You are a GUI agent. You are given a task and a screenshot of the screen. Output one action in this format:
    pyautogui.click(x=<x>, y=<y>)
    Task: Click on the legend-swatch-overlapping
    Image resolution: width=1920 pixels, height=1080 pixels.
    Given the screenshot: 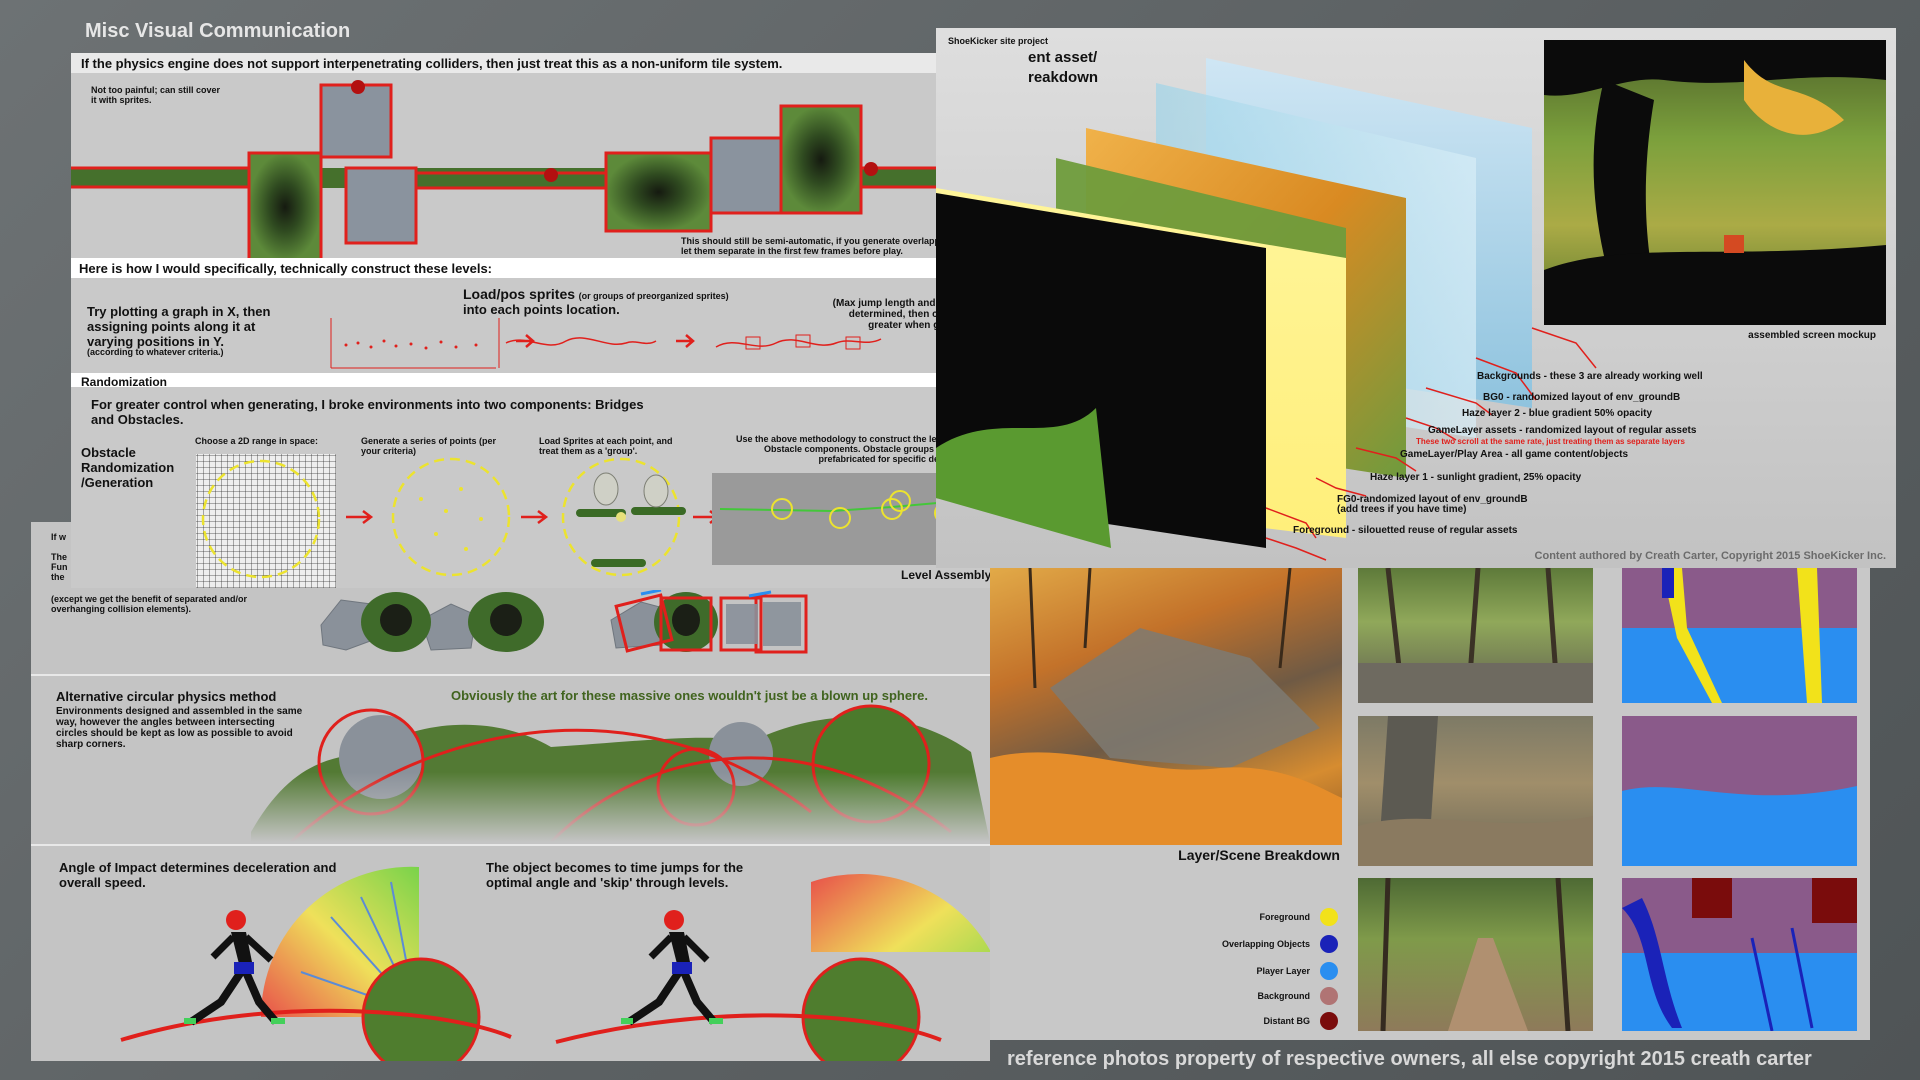 What is the action you would take?
    pyautogui.click(x=1329, y=944)
    